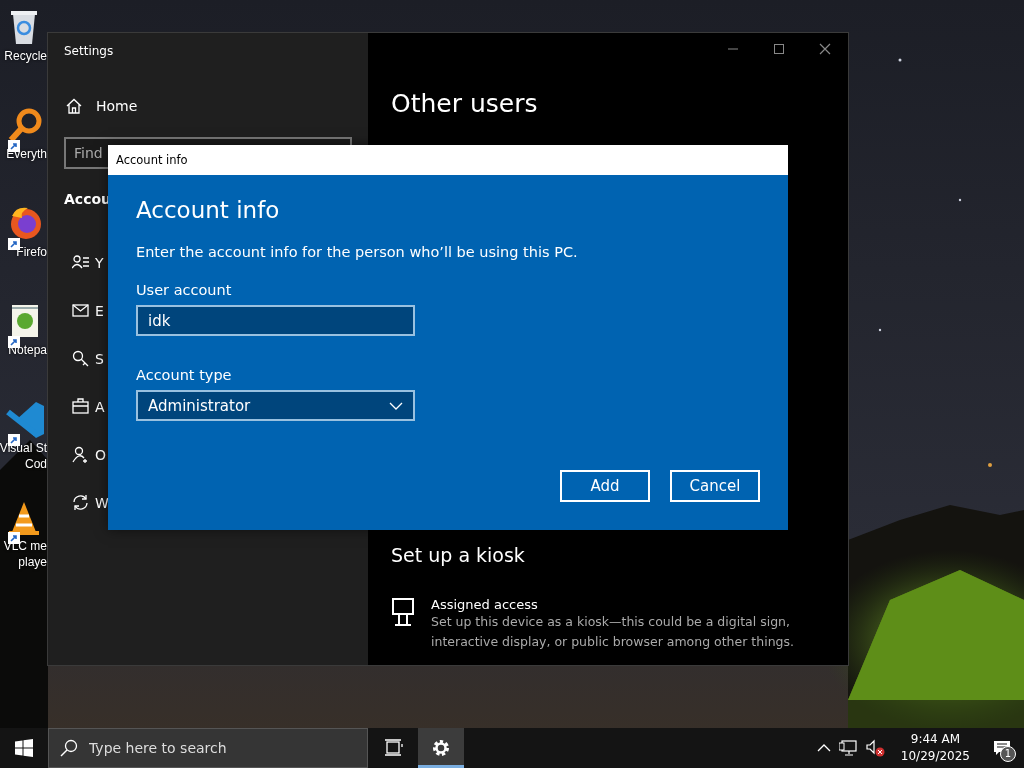 This screenshot has height=768, width=1024. I want to click on icon-label: Recycle, so click(25, 56).